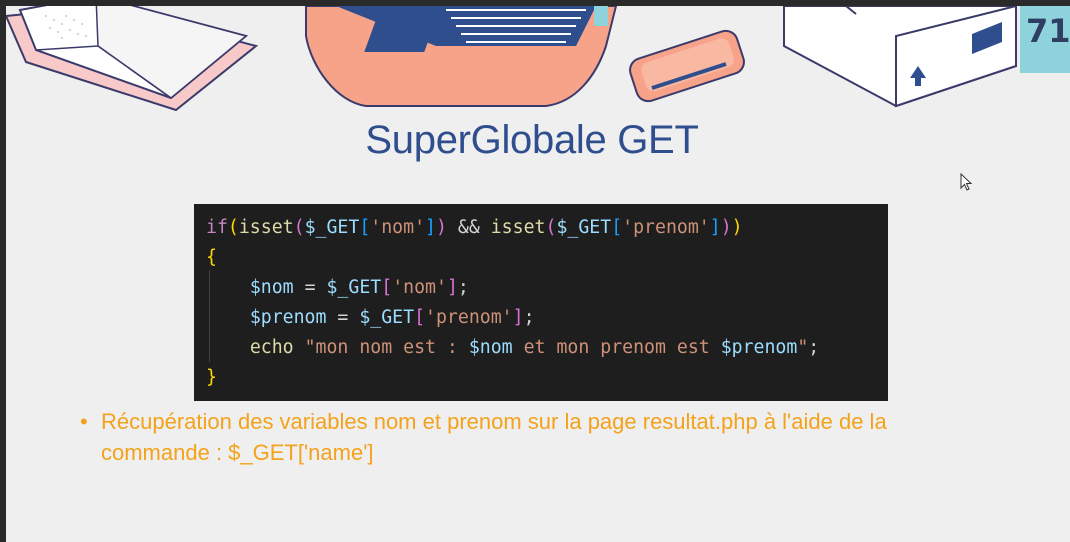 The height and width of the screenshot is (542, 1070). I want to click on code-line-2: {, so click(547, 258).